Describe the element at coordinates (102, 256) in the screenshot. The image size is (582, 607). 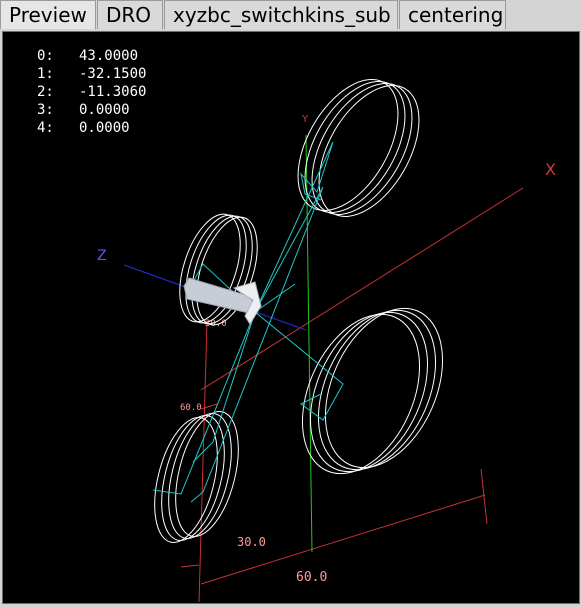
I see `z-axis-label: Z` at that location.